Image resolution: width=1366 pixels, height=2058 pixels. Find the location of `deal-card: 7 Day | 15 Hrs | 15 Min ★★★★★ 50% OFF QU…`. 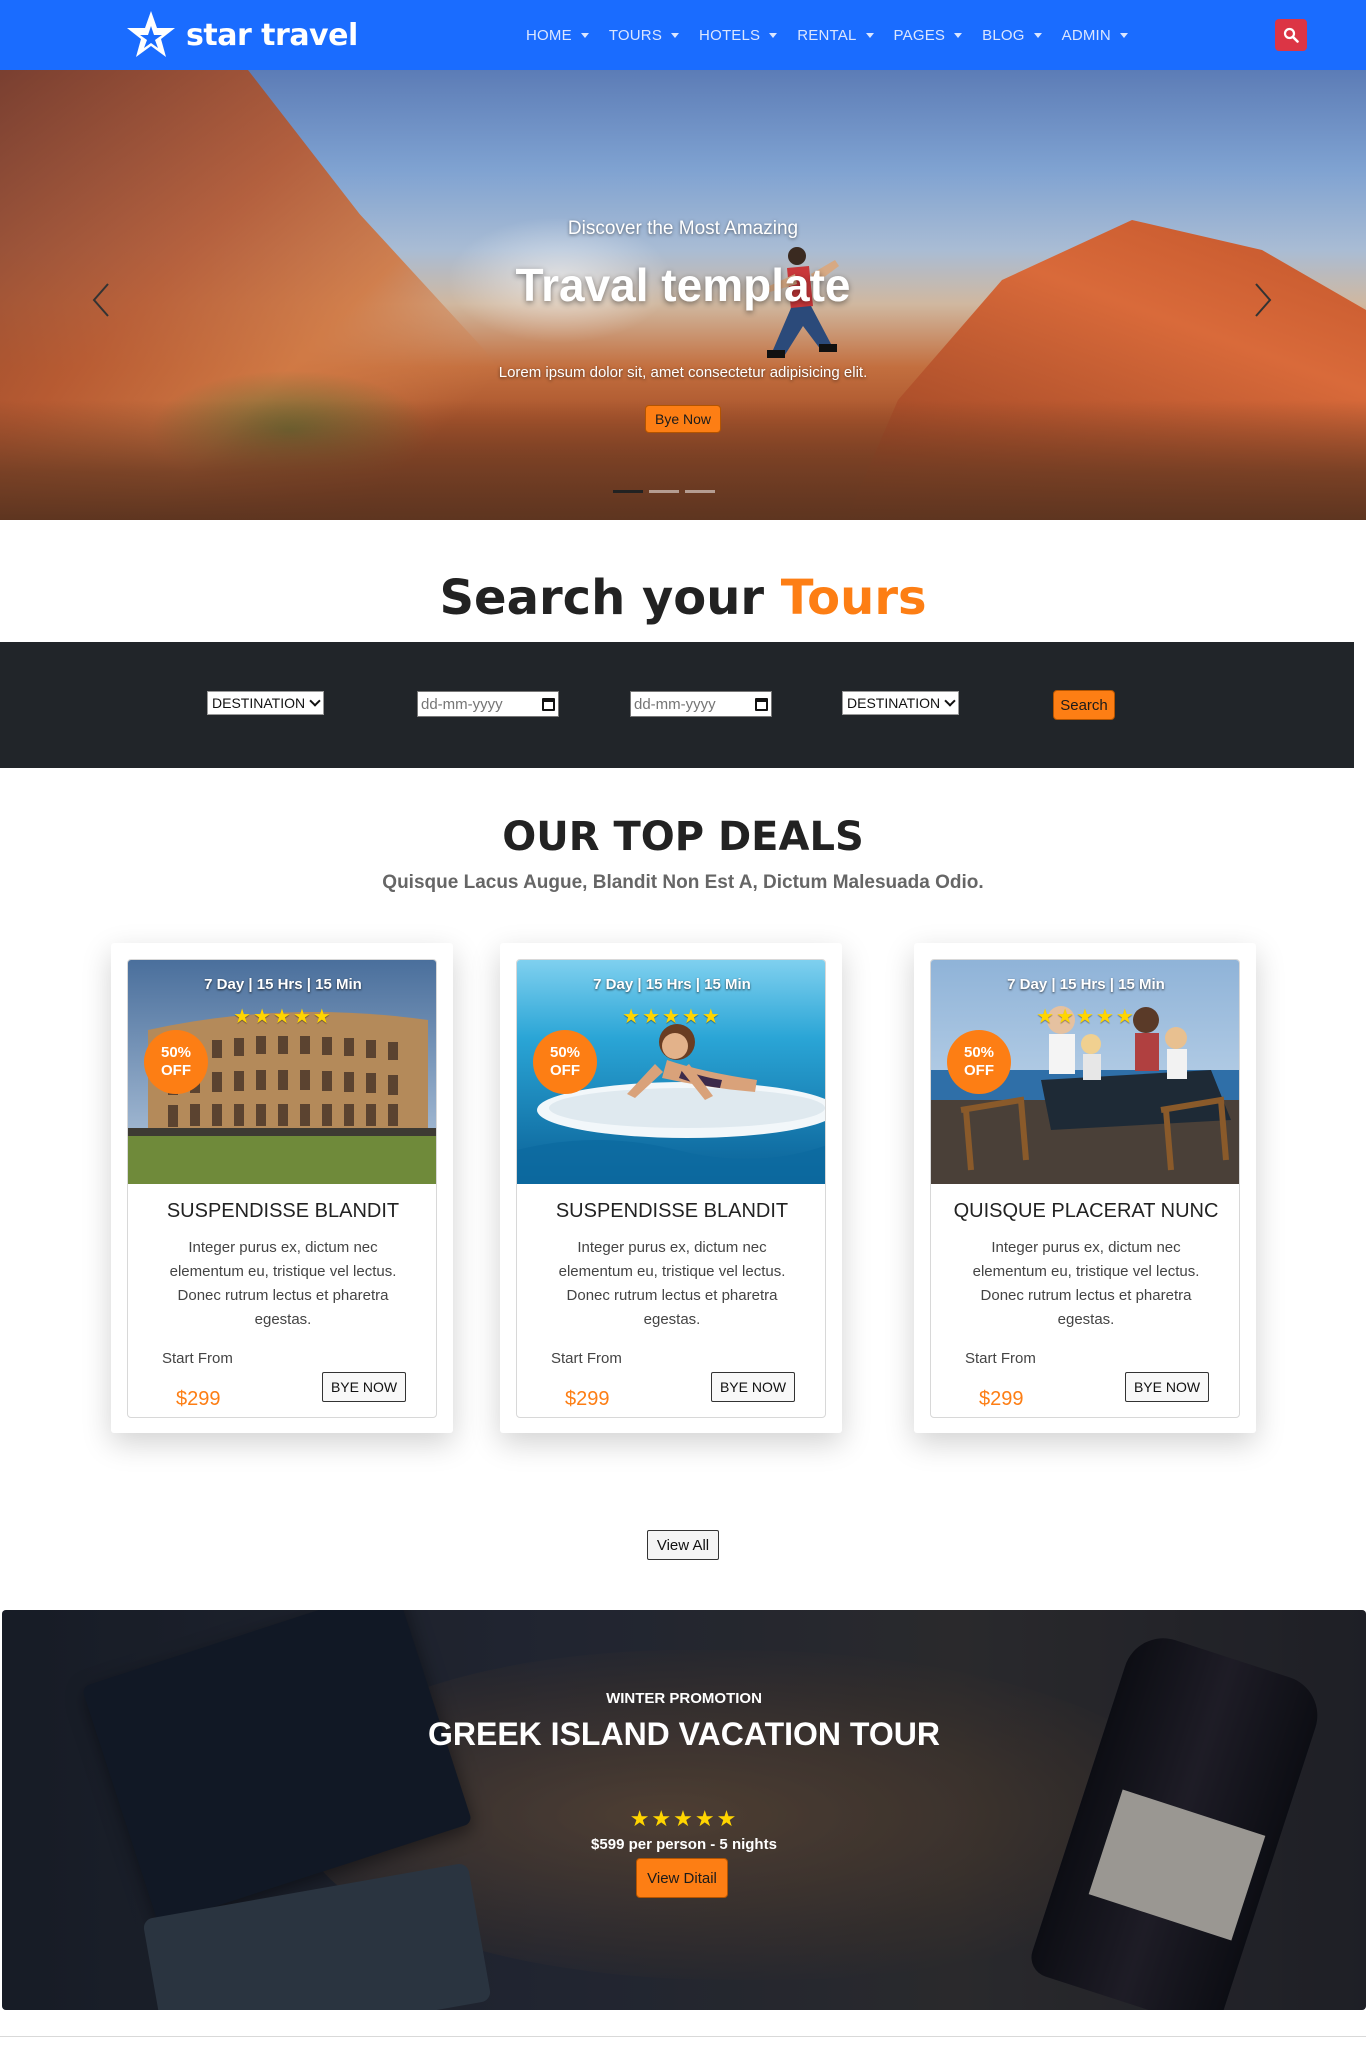

deal-card: 7 Day | 15 Hrs | 15 Min ★★★★★ 50% OFF QU… is located at coordinates (1085, 1188).